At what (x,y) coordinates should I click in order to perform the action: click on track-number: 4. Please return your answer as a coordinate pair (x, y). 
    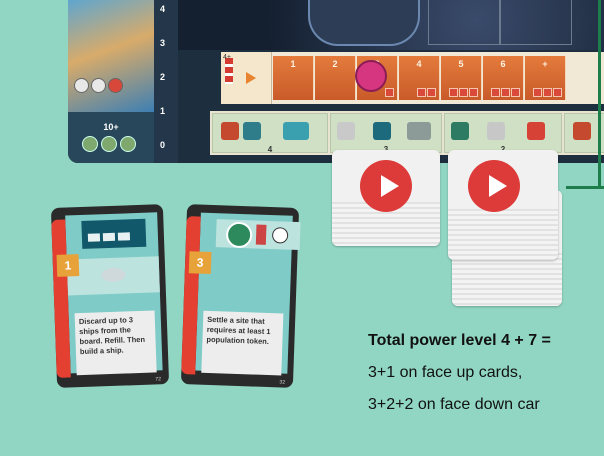
    Looking at the image, I should click on (419, 64).